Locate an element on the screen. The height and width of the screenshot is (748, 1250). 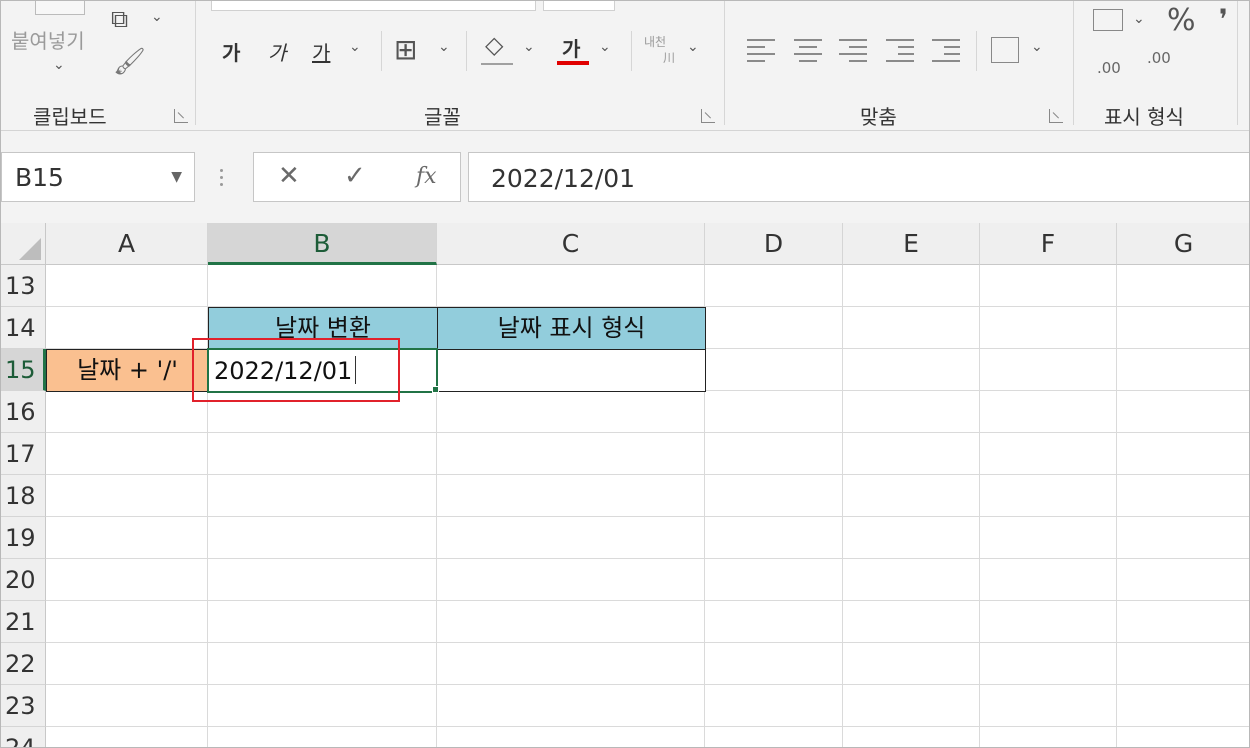
row-header-16: 16 is located at coordinates (23, 412).